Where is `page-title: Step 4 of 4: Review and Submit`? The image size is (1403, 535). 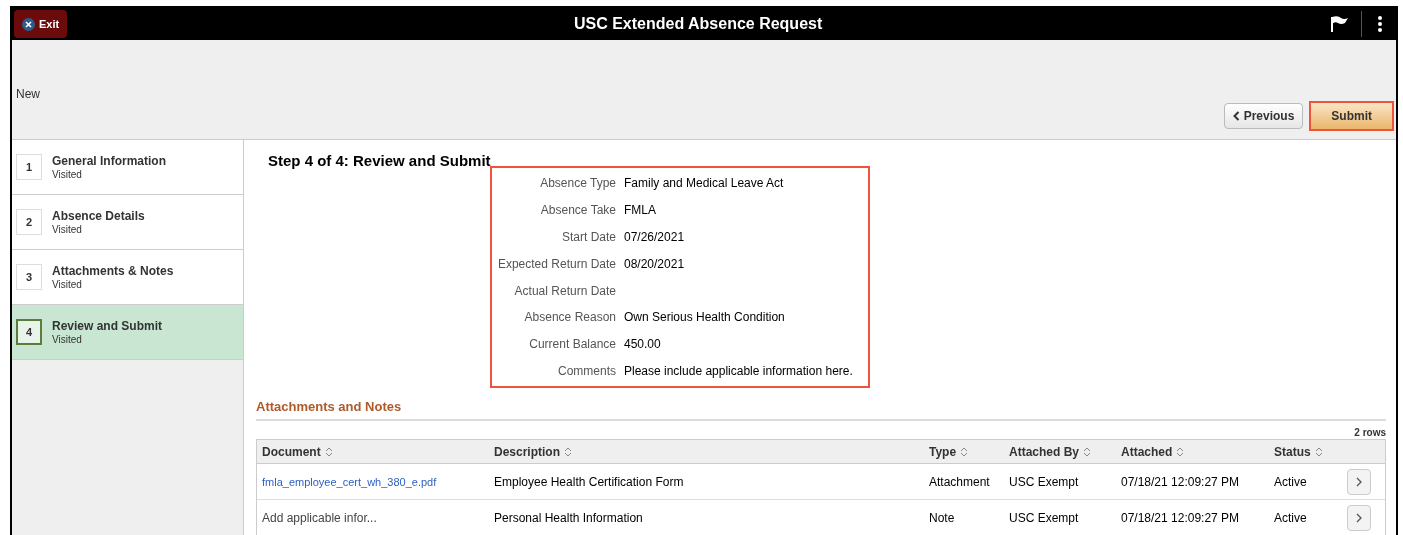
page-title: Step 4 of 4: Review and Submit is located at coordinates (380, 161).